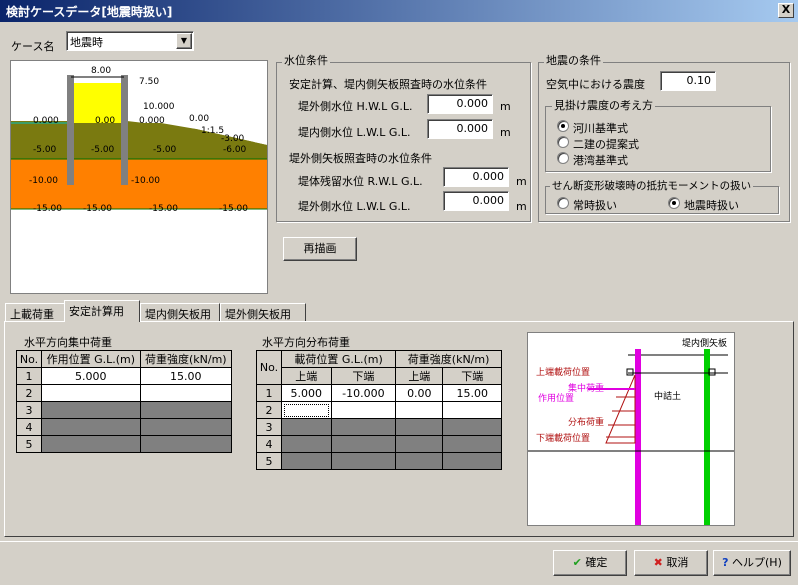 This screenshot has width=798, height=585. Describe the element at coordinates (399, 541) in the screenshot. I see `divider` at that location.